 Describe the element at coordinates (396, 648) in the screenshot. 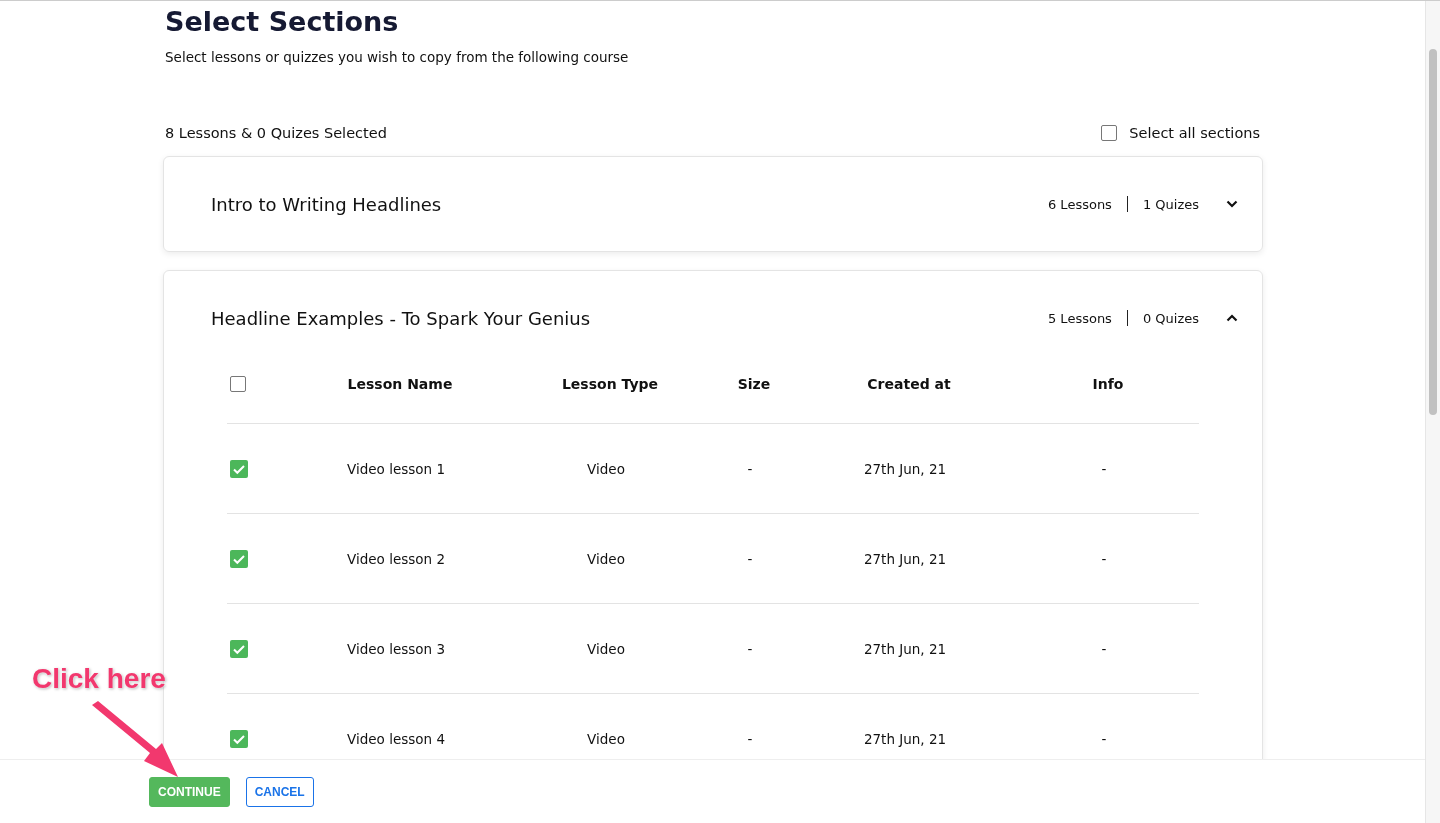

I see `table-cell: Video lesson 3` at that location.